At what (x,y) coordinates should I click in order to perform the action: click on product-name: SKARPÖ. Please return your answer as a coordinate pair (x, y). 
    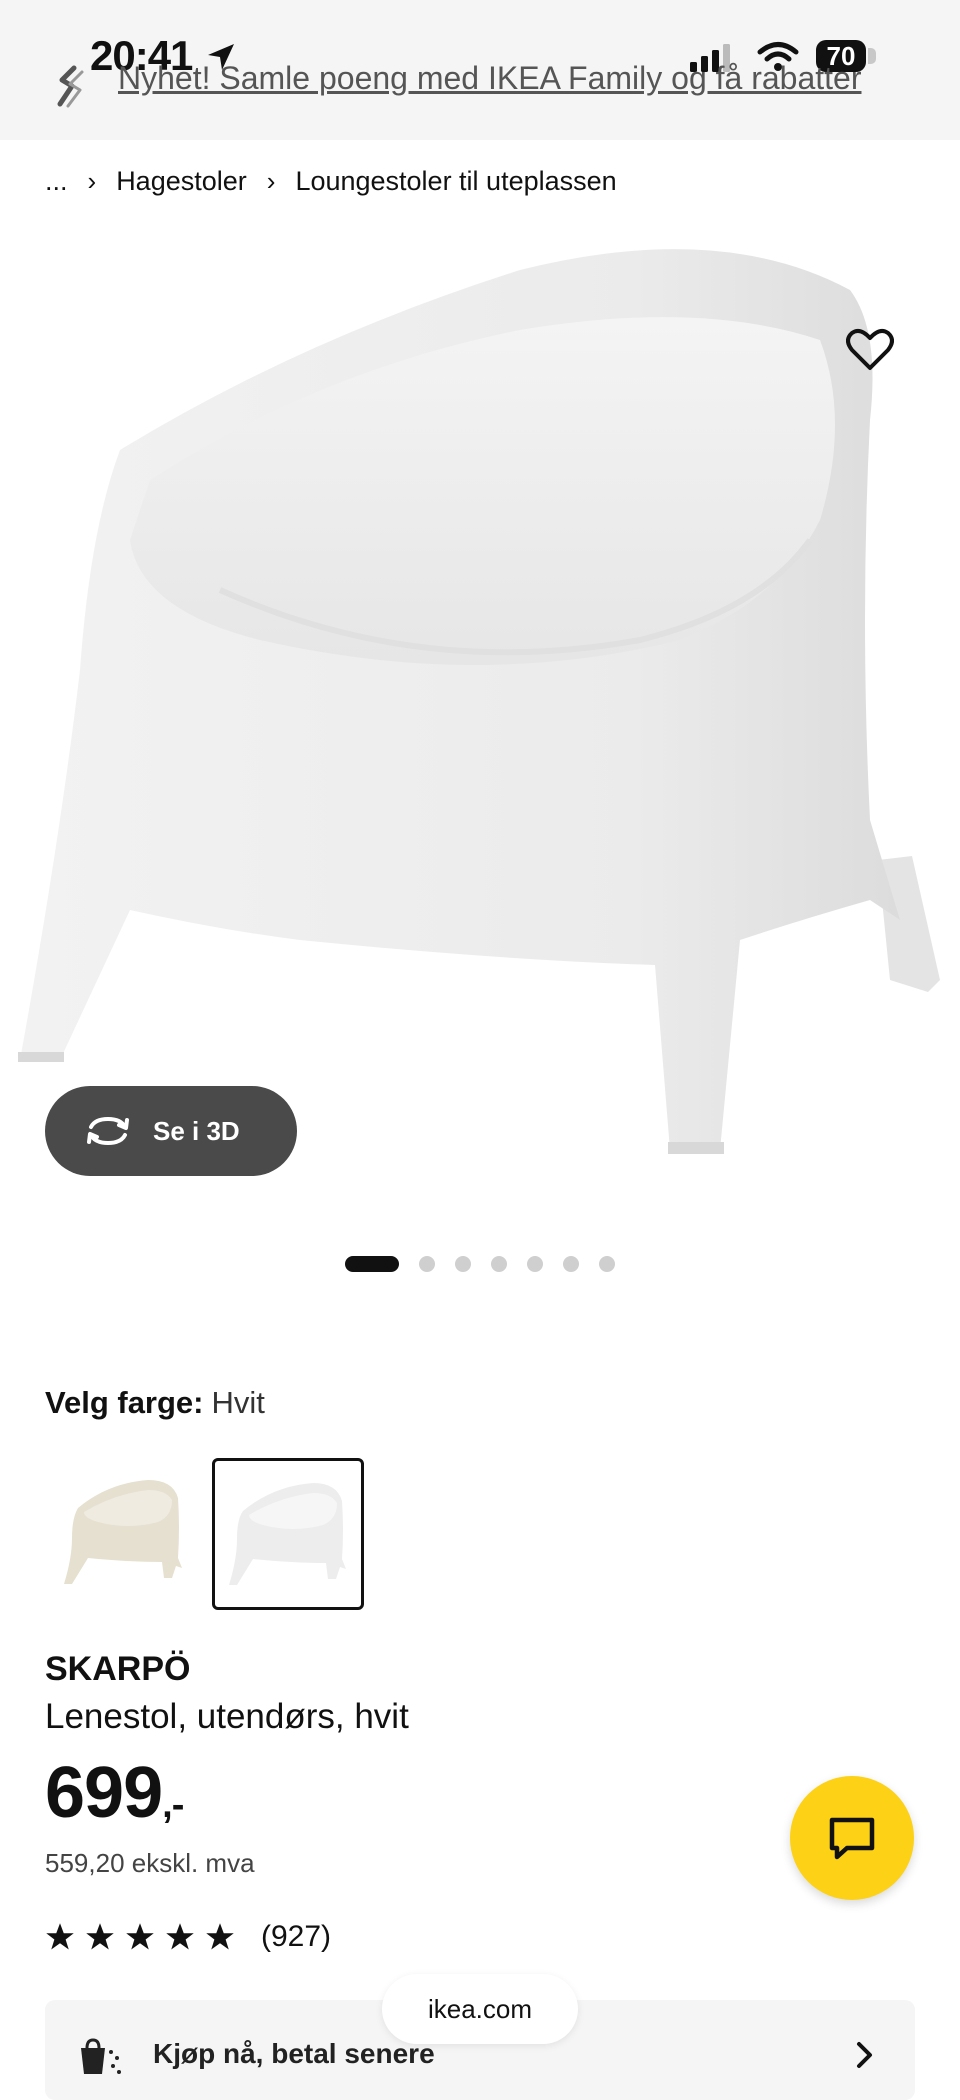
    Looking at the image, I should click on (118, 1669).